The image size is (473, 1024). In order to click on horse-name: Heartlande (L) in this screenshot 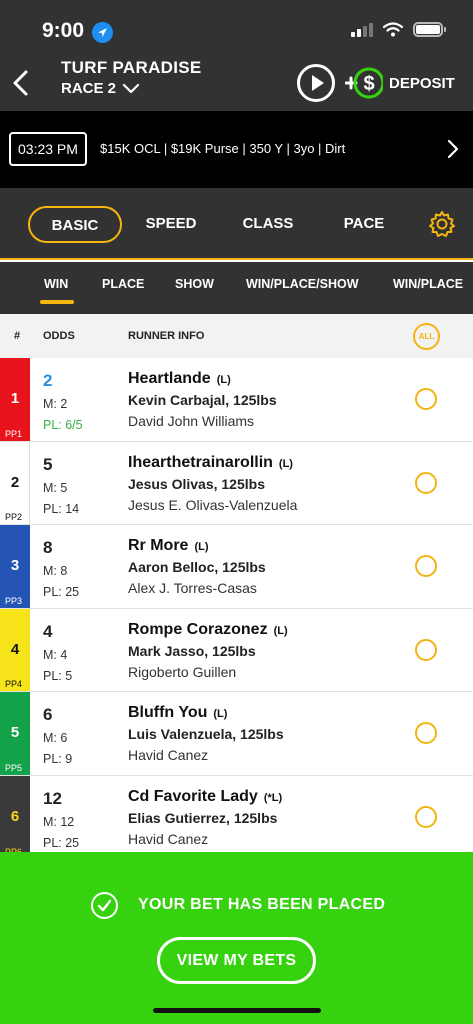, I will do `click(179, 379)`.